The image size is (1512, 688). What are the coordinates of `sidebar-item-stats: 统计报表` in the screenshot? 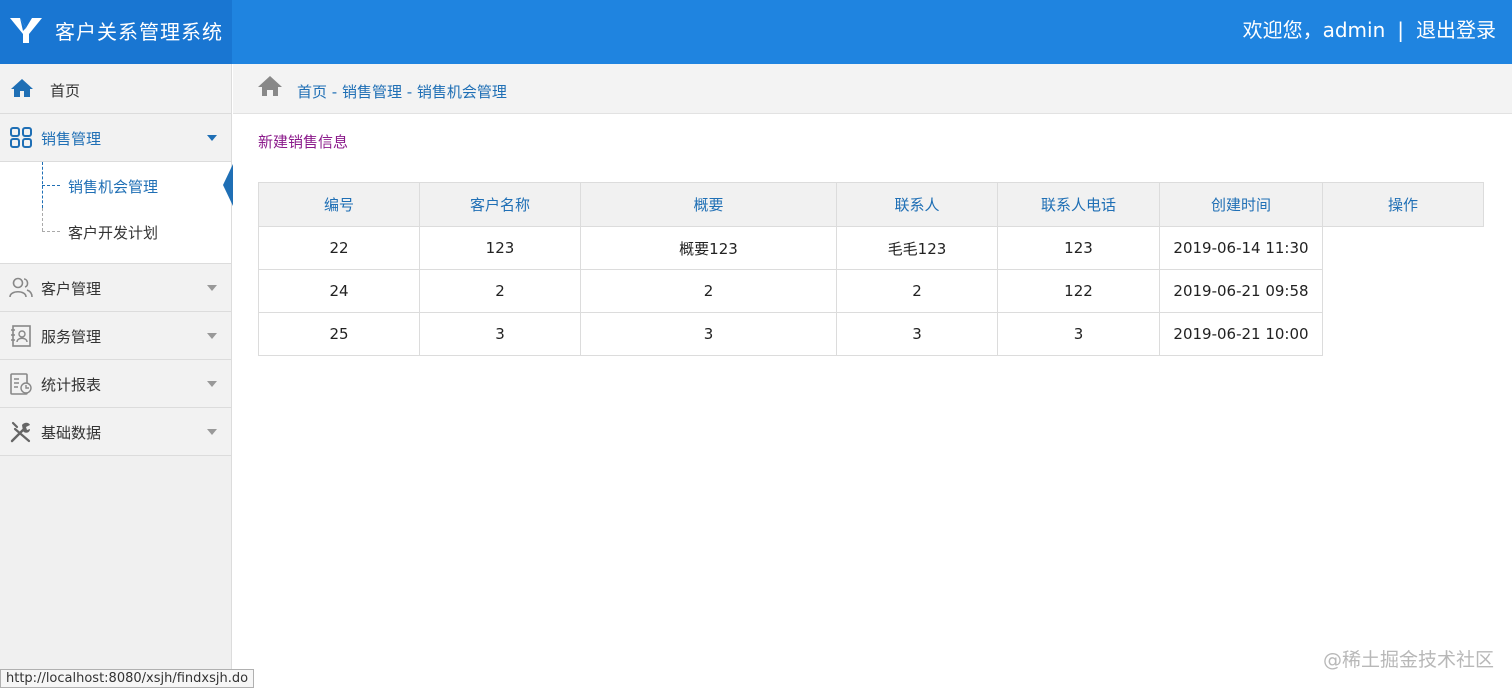 It's located at (115, 384).